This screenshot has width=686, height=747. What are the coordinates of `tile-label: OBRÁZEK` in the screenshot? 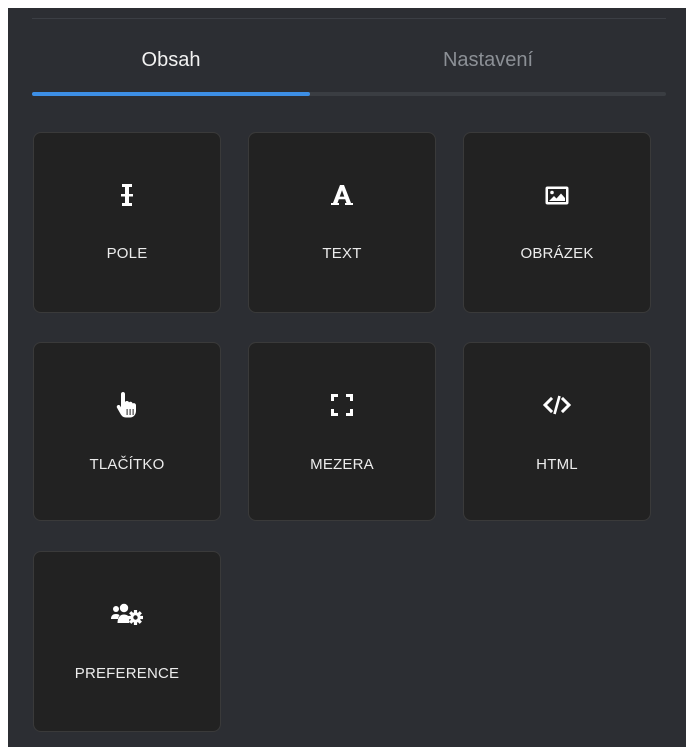 It's located at (557, 253).